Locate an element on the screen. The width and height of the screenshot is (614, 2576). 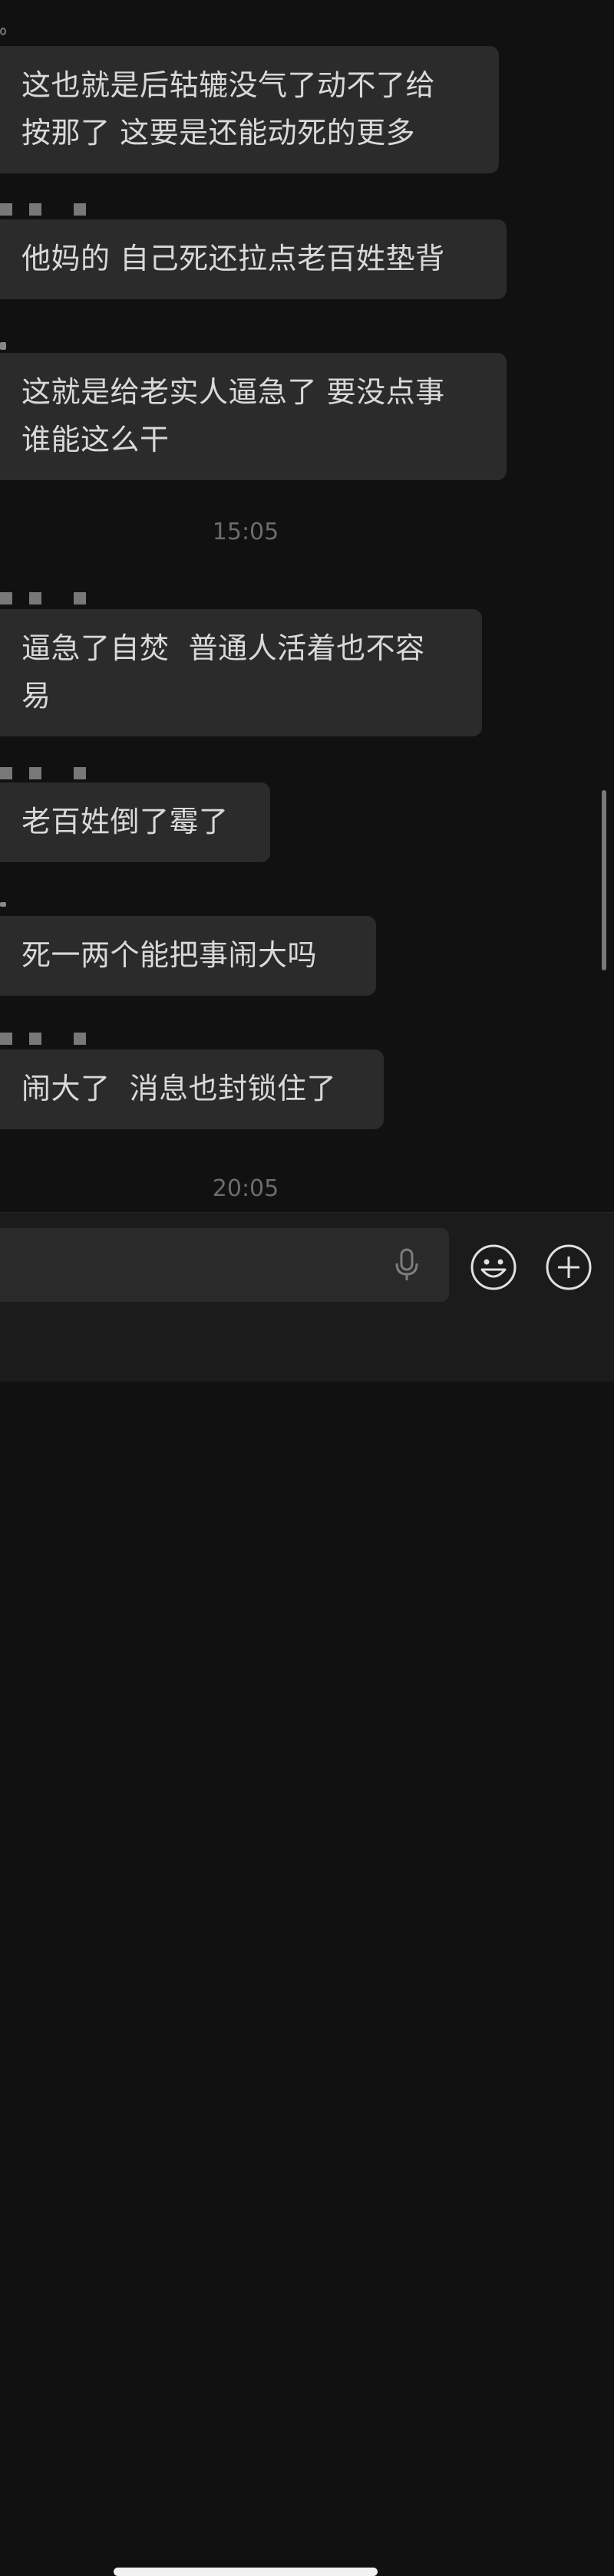
scrollbar is located at coordinates (604, 880).